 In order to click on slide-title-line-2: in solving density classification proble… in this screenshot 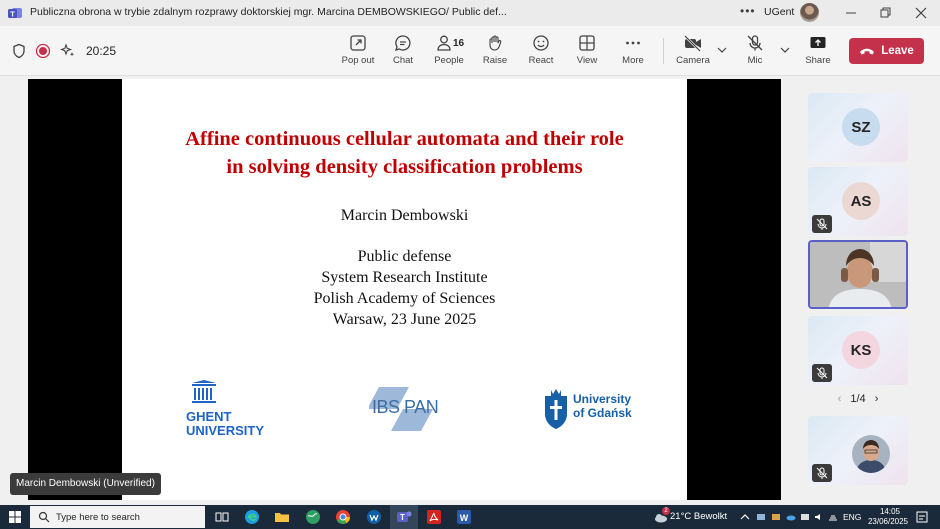, I will do `click(404, 167)`.